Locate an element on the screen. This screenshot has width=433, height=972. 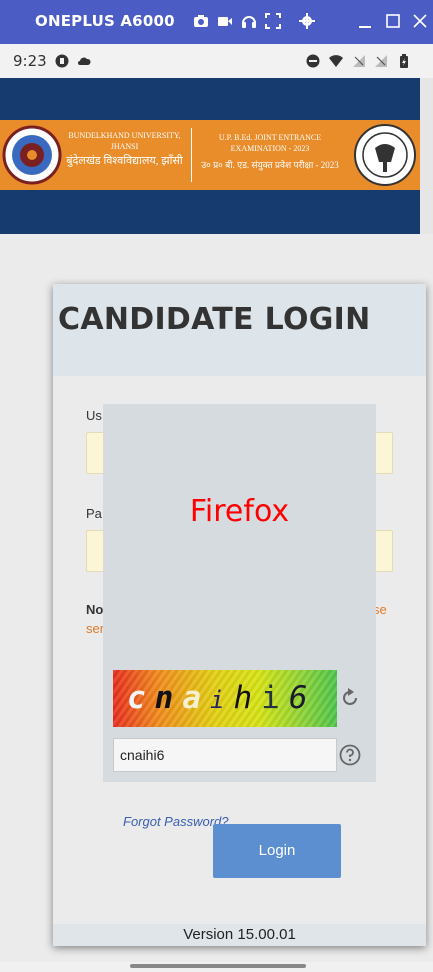
headphones-icon is located at coordinates (249, 21).